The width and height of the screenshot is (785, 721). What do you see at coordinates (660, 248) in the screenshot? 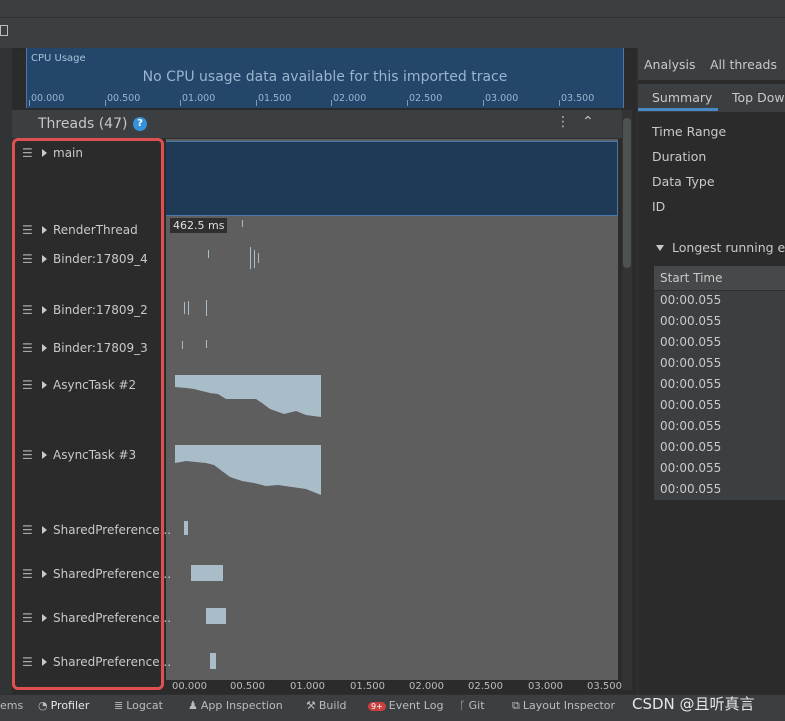
I see `expand-caret-icon` at bounding box center [660, 248].